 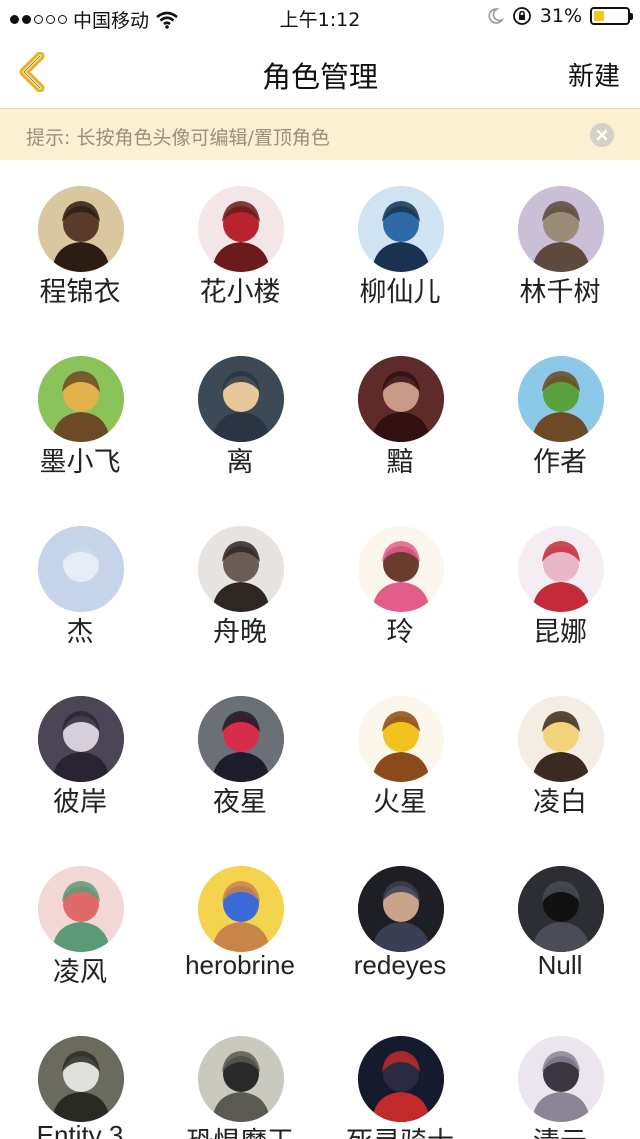 I want to click on character-name: 恐惧魔王, so click(x=240, y=1129).